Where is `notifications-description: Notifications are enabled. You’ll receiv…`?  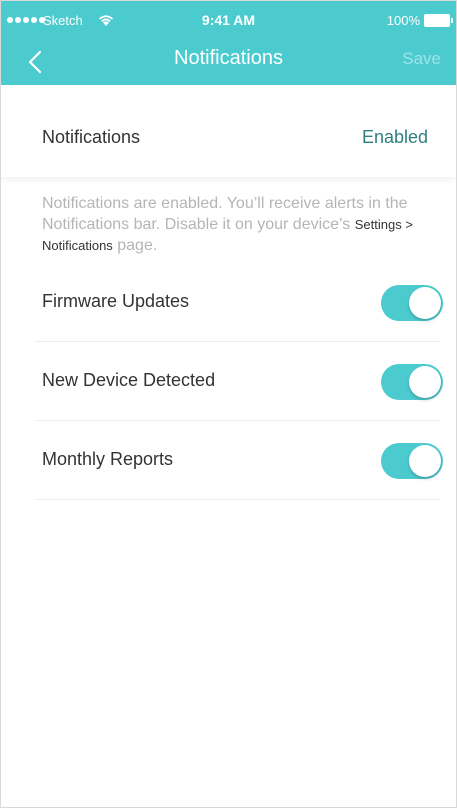
notifications-description: Notifications are enabled. You’ll receiv… is located at coordinates (242, 224).